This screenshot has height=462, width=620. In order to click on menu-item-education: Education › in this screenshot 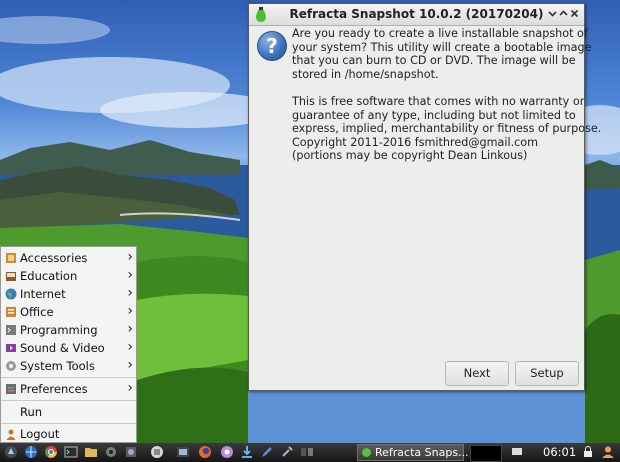, I will do `click(68, 276)`.